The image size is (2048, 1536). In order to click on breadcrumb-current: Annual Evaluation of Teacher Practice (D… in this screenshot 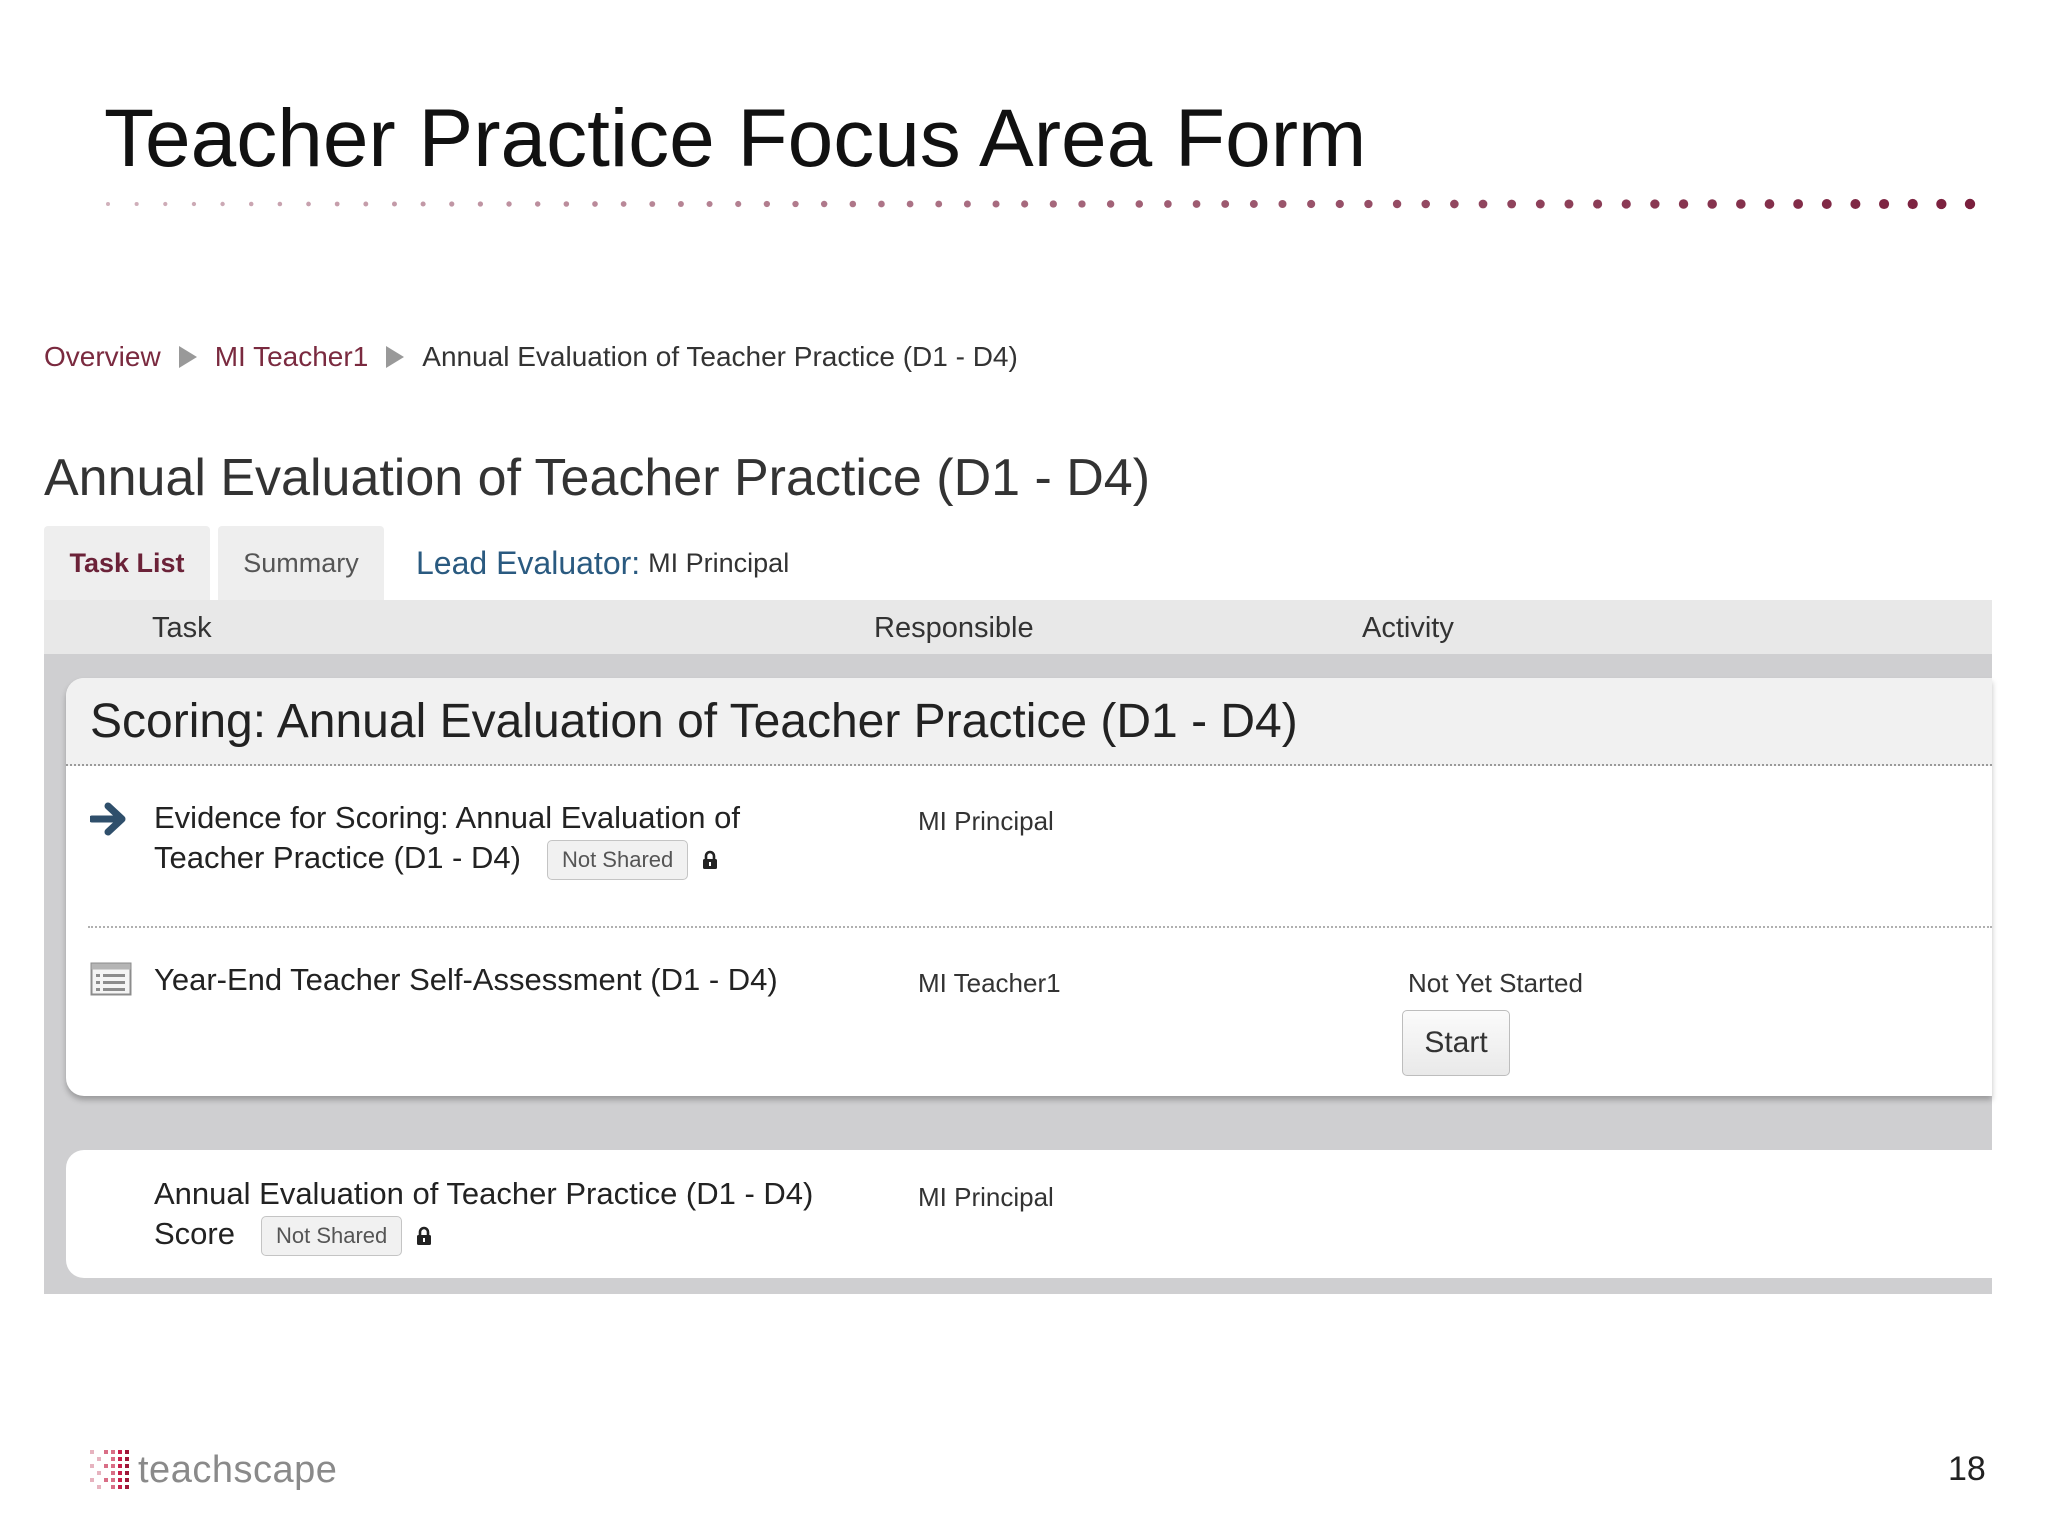, I will do `click(720, 356)`.